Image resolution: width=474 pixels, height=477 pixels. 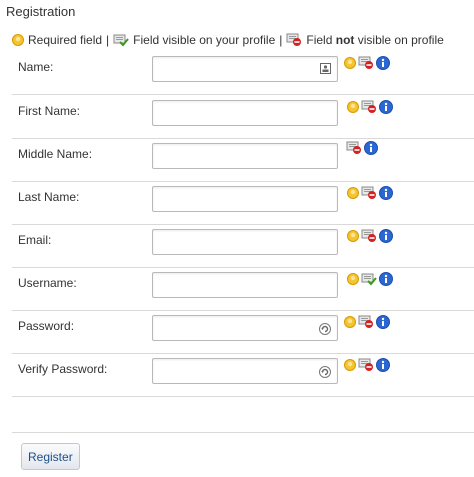 I want to click on field-box-middle-name, so click(x=245, y=156).